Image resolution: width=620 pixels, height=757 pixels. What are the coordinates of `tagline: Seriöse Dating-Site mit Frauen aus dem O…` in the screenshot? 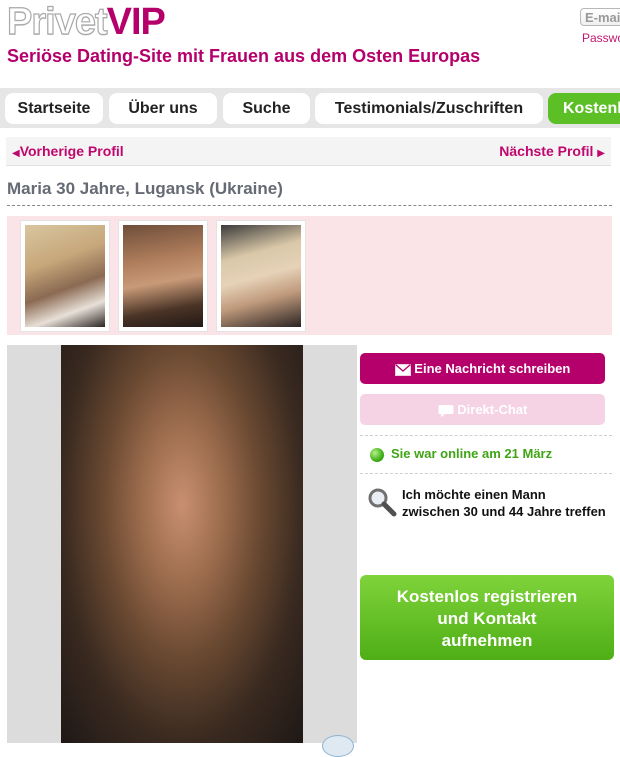 It's located at (244, 56).